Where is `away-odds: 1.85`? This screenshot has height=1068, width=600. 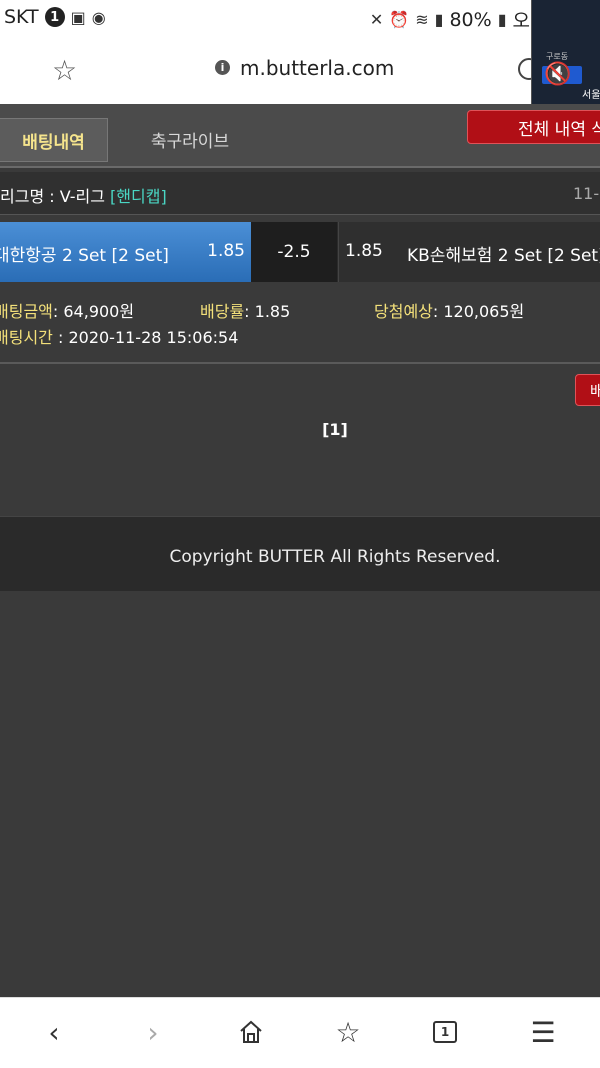 away-odds: 1.85 is located at coordinates (364, 251).